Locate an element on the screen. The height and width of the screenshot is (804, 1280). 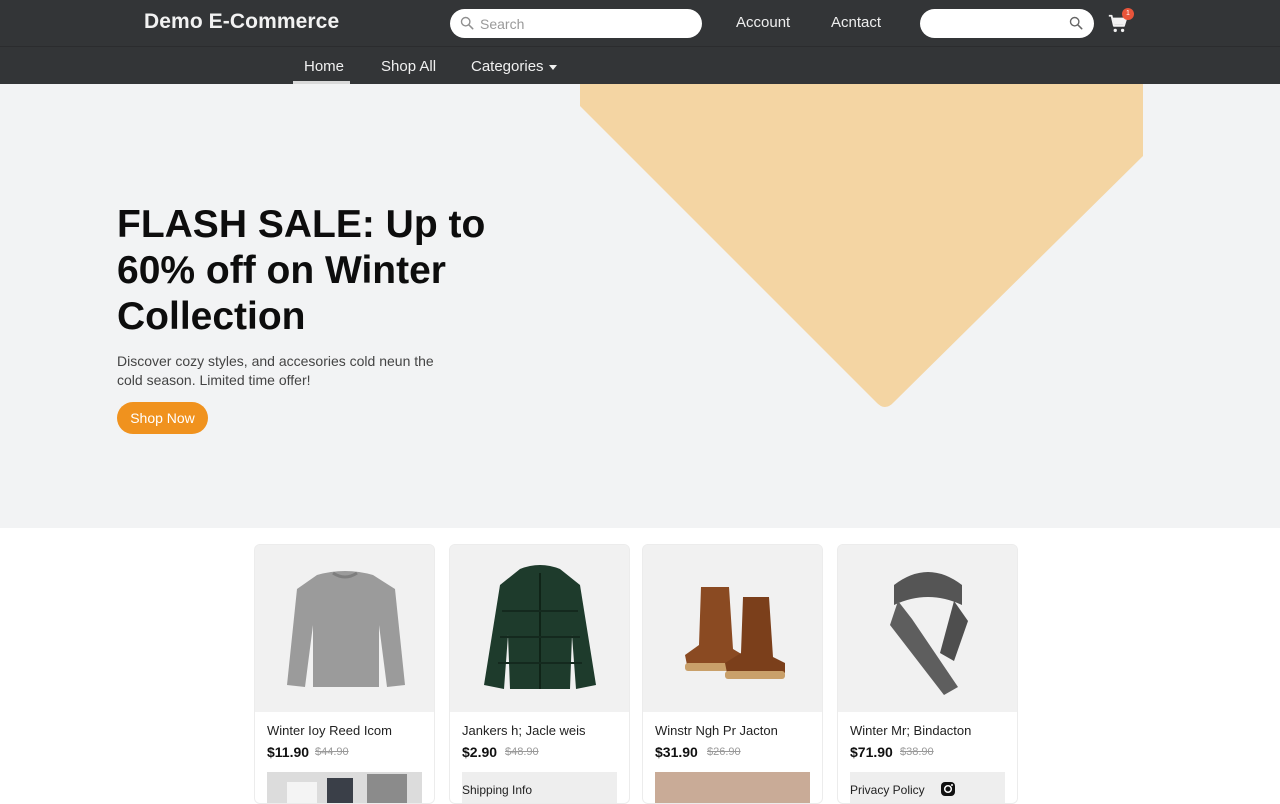
product-info: Winter Ioy Reed Icom $11.90 $44.90 is located at coordinates (344, 757).